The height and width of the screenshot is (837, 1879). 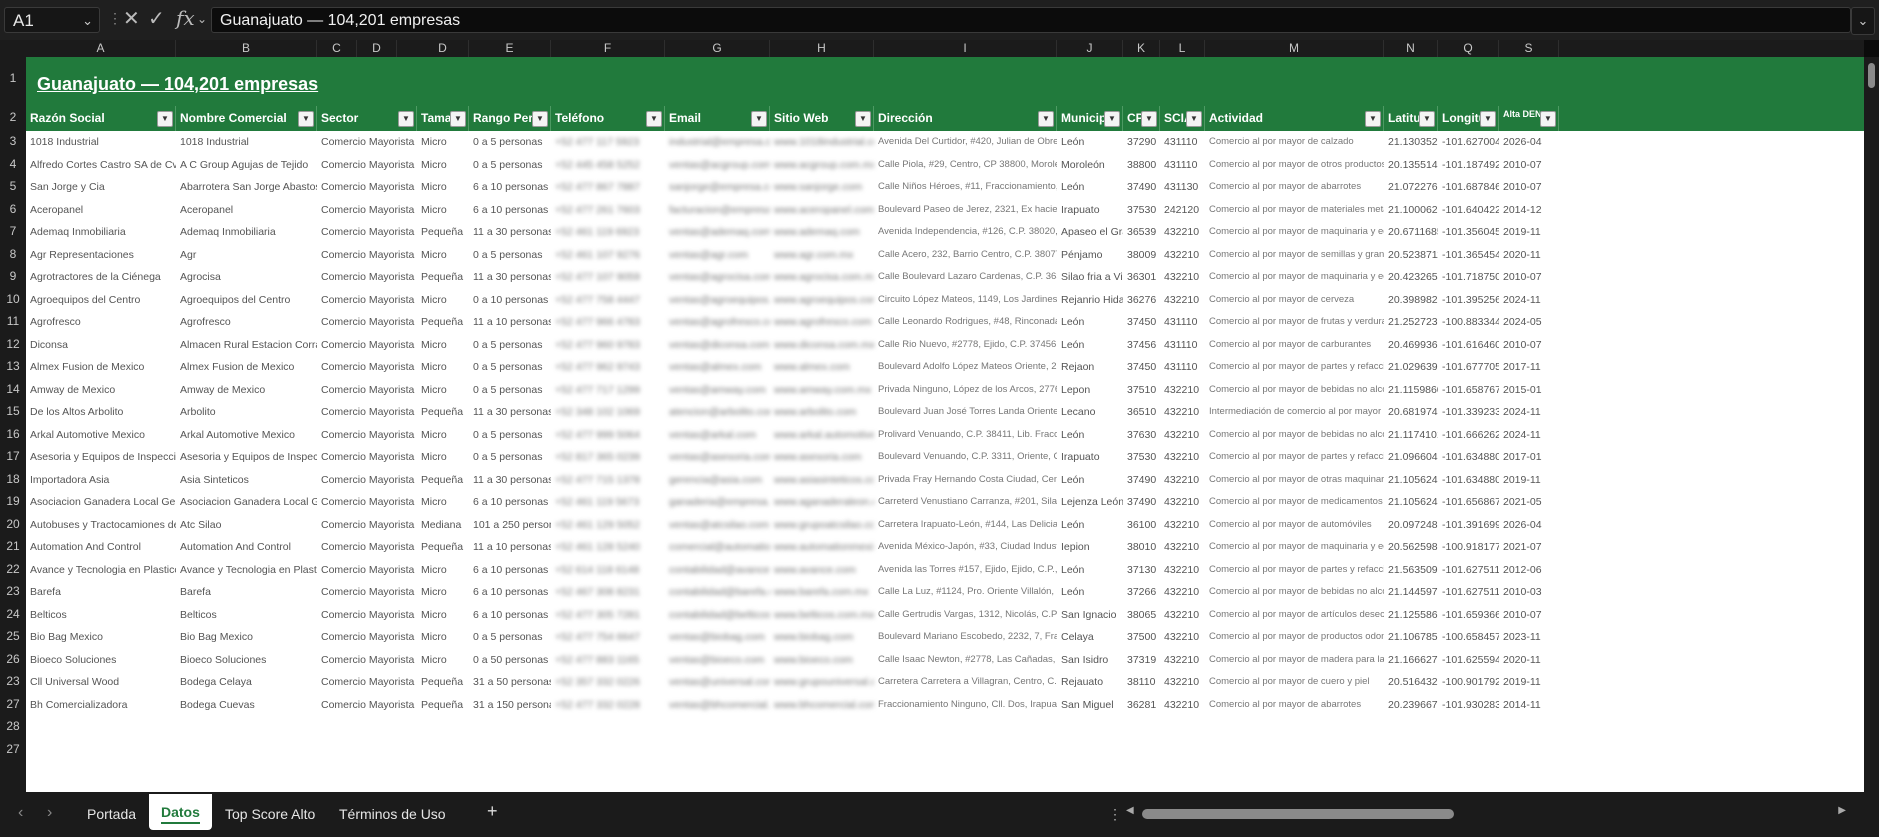 What do you see at coordinates (13, 614) in the screenshot?
I see `row-number: 24` at bounding box center [13, 614].